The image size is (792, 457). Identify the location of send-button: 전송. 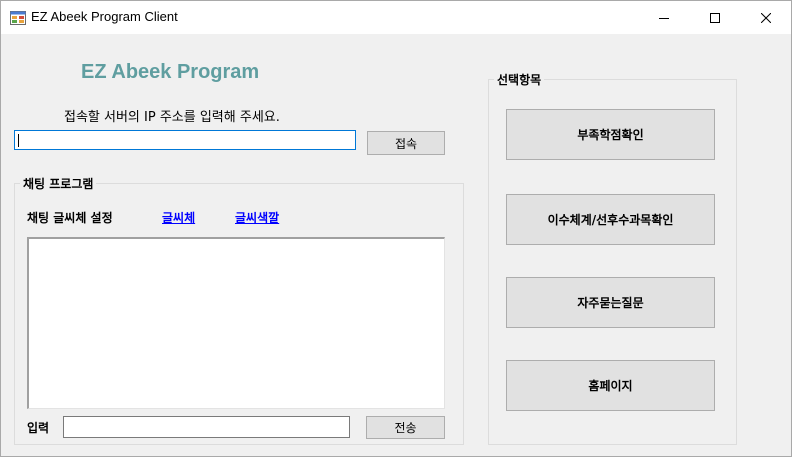
(405, 427).